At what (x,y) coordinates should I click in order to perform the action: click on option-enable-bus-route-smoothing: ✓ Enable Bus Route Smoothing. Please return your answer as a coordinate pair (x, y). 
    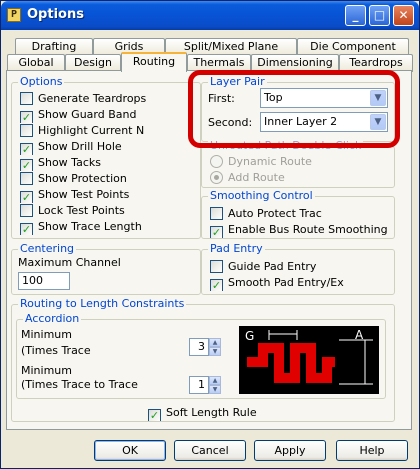
    Looking at the image, I should click on (301, 230).